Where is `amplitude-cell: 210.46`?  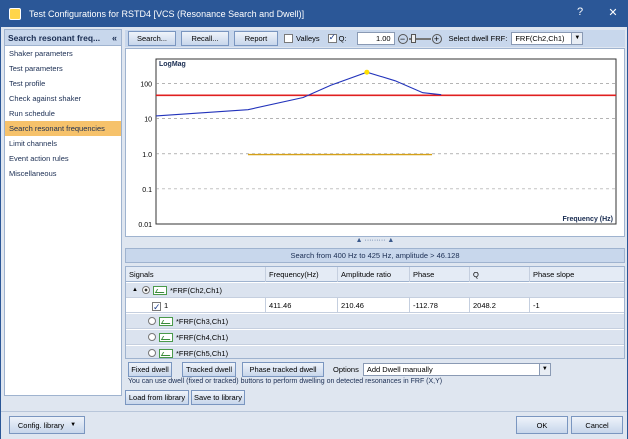 amplitude-cell: 210.46 is located at coordinates (374, 305).